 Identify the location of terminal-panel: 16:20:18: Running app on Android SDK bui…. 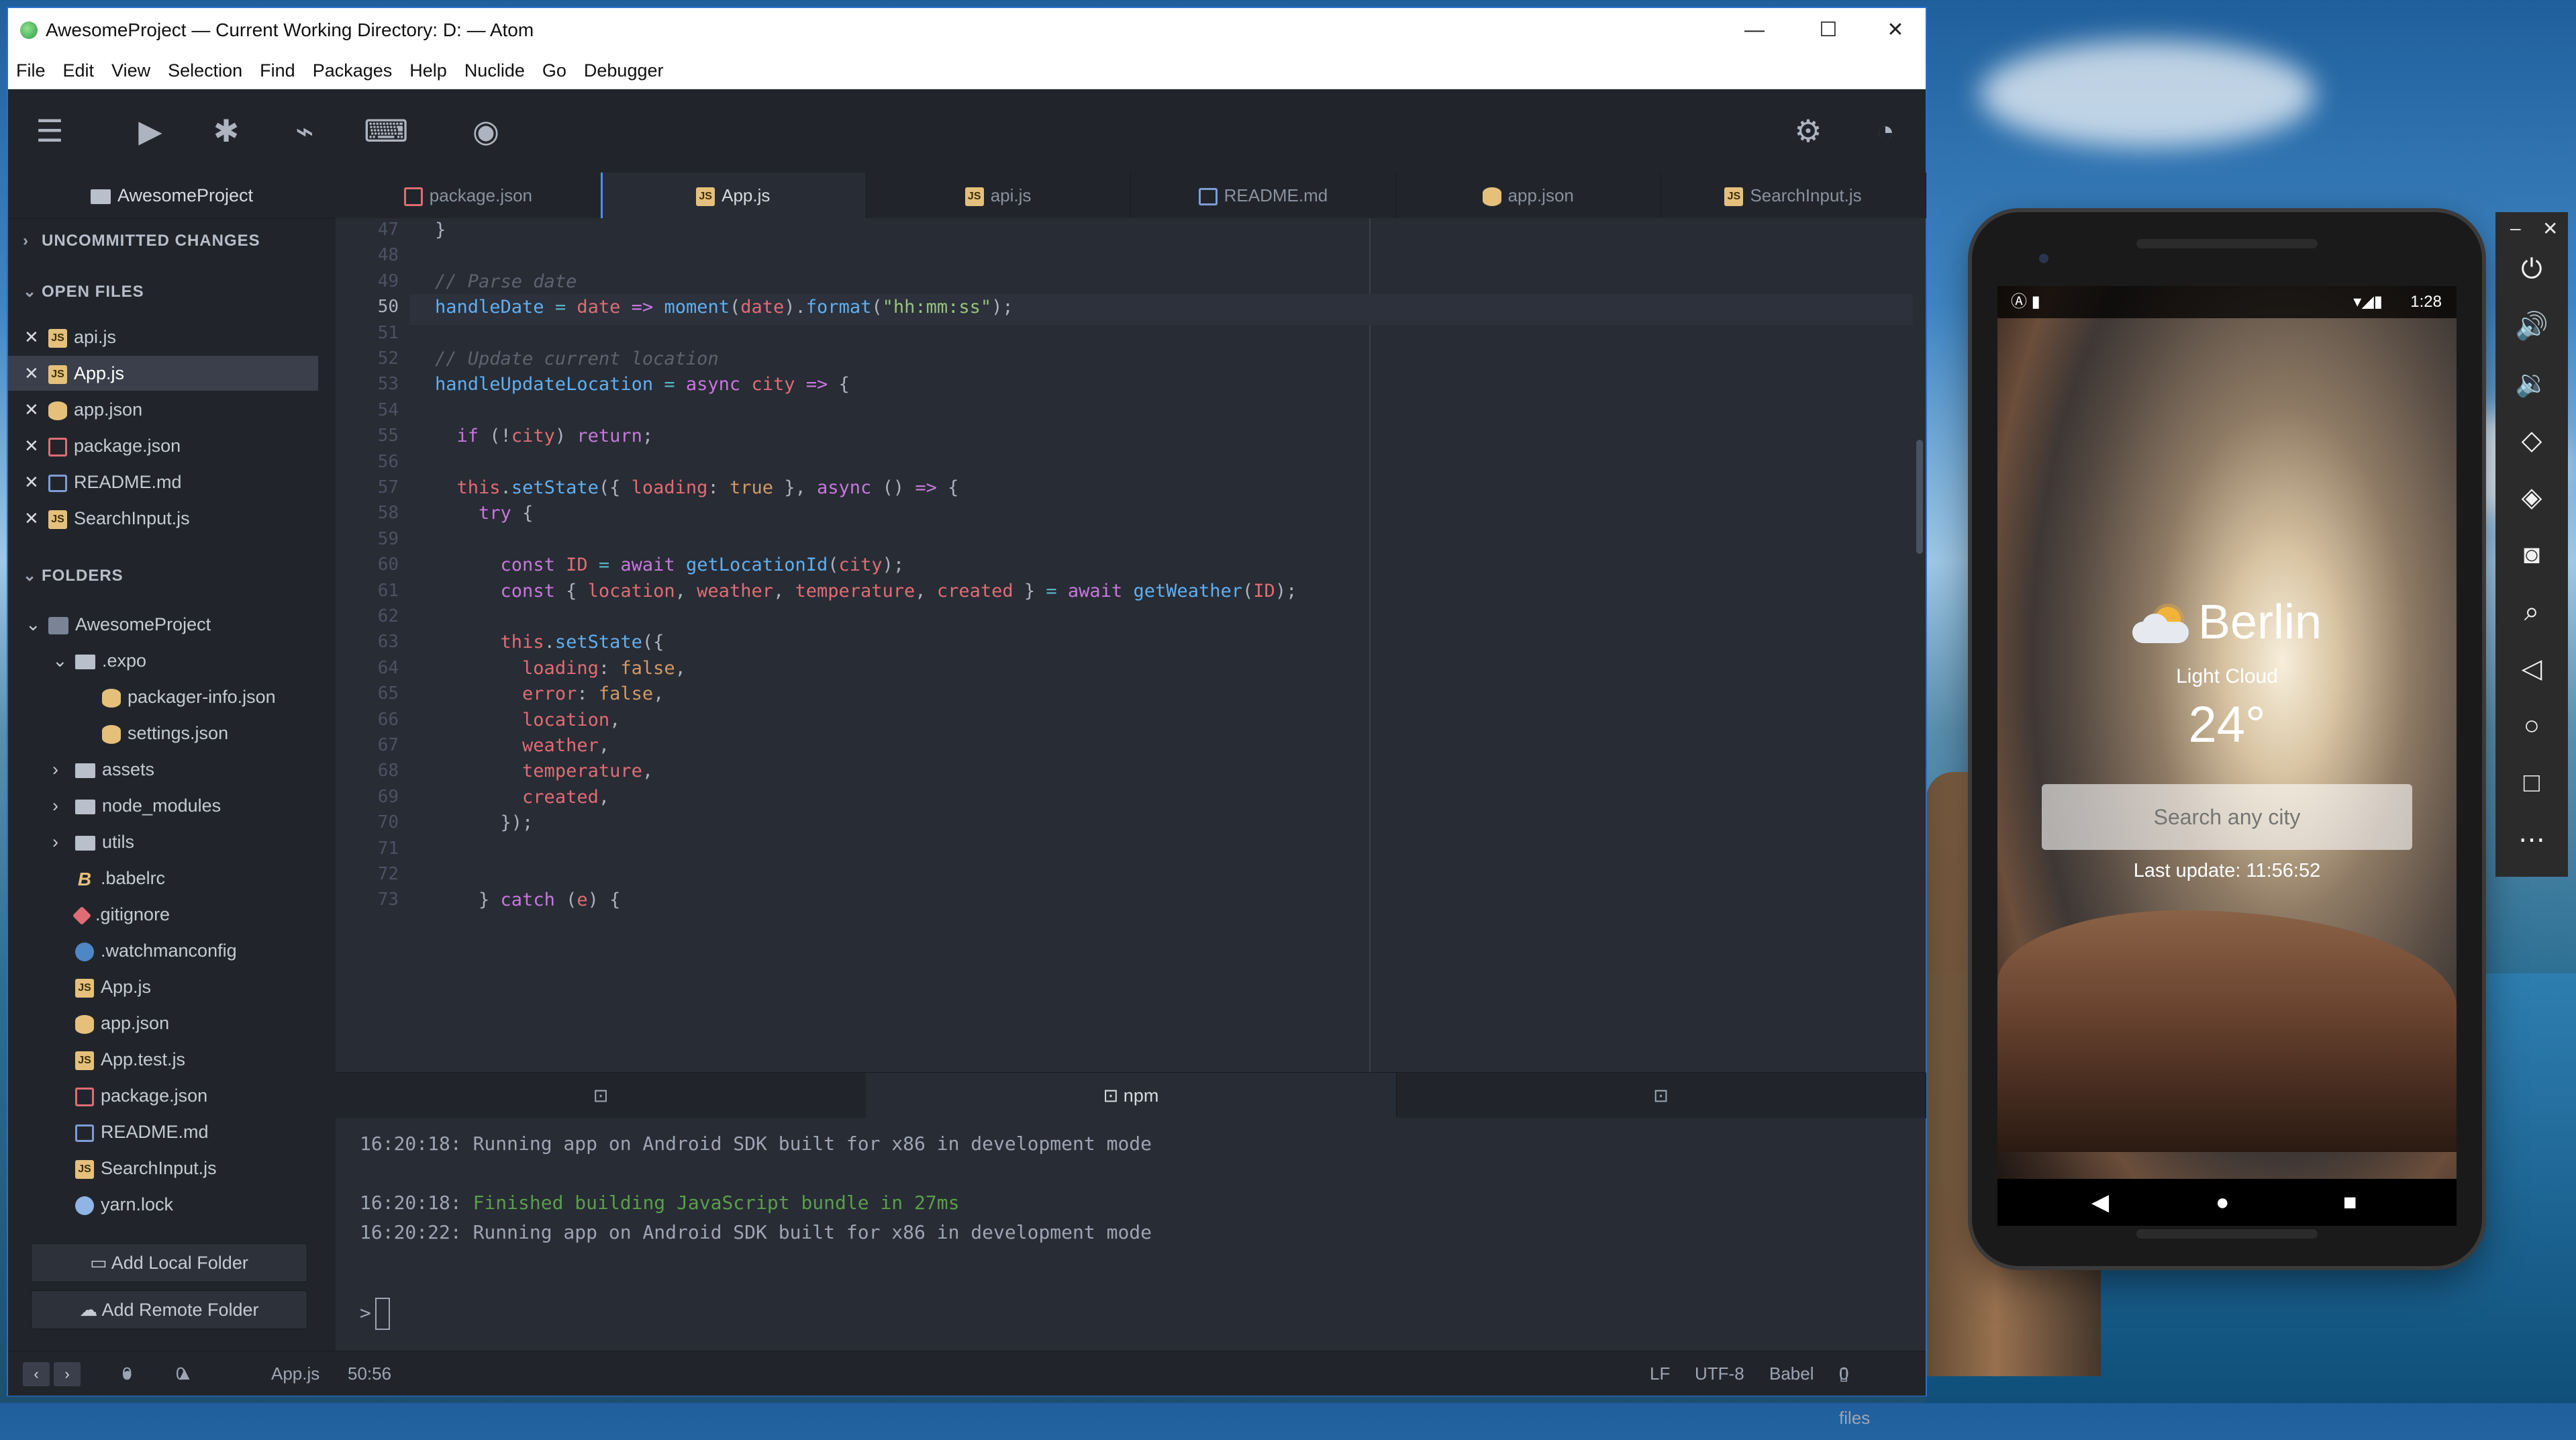
(1131, 1234).